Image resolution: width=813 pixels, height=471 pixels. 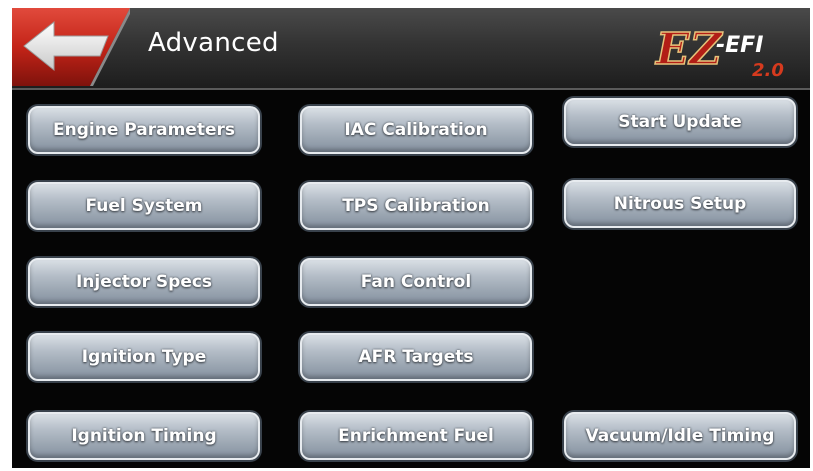 I want to click on tps-calibration-button: TPS Calibration, so click(x=416, y=206).